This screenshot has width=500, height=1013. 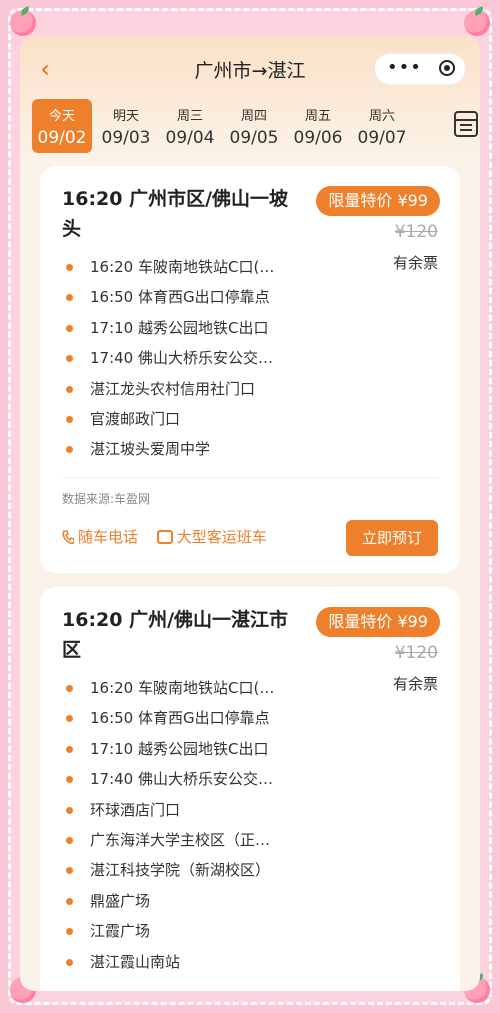 I want to click on stop-item: 湛江龙头农村信用社门口, so click(x=191, y=389).